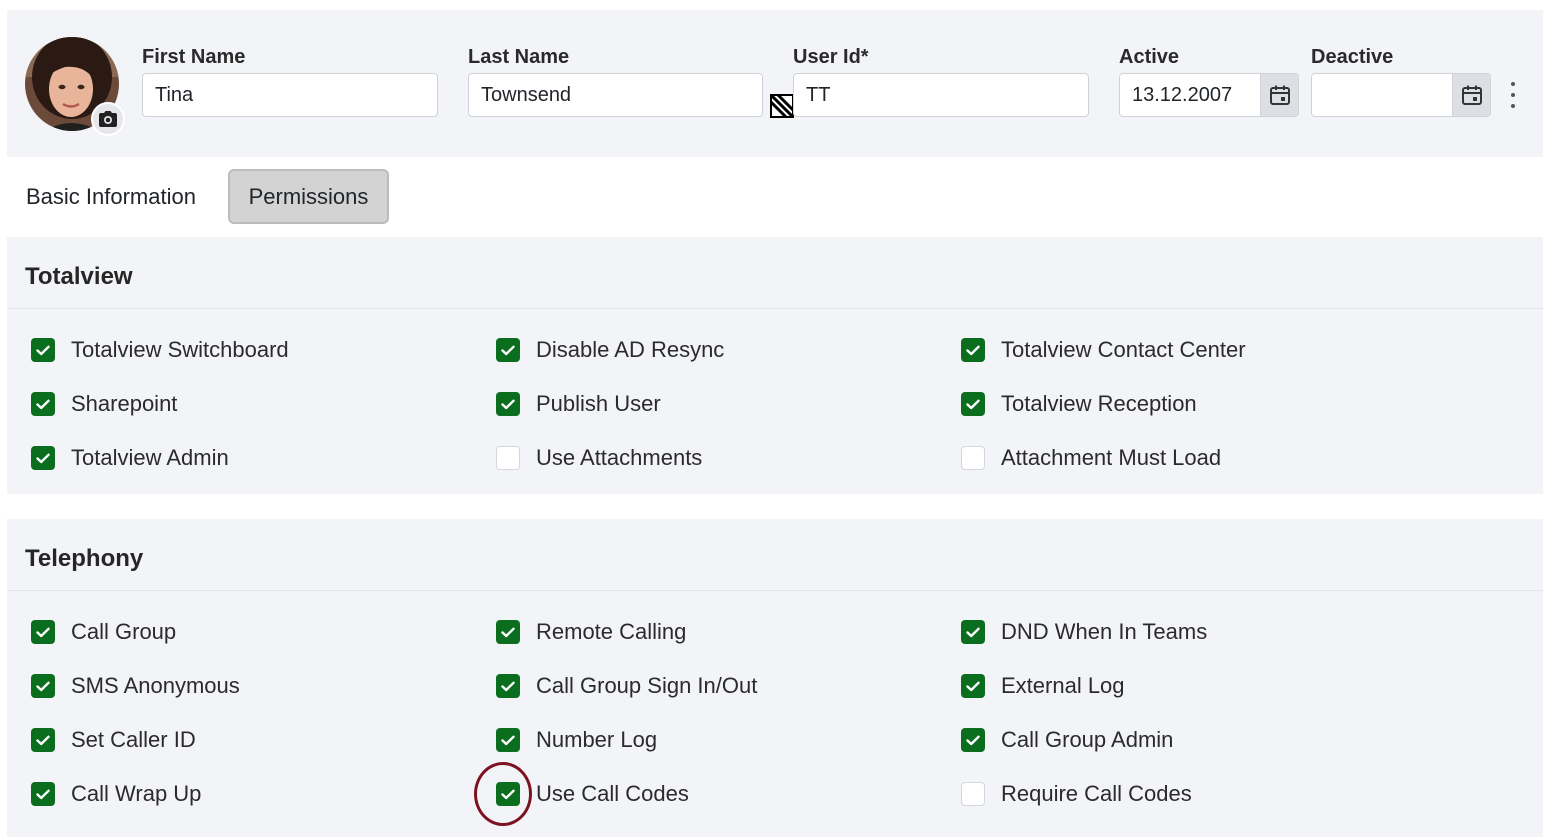 Image resolution: width=1548 pixels, height=837 pixels. I want to click on permission-label: Totalview Switchboard, so click(180, 349).